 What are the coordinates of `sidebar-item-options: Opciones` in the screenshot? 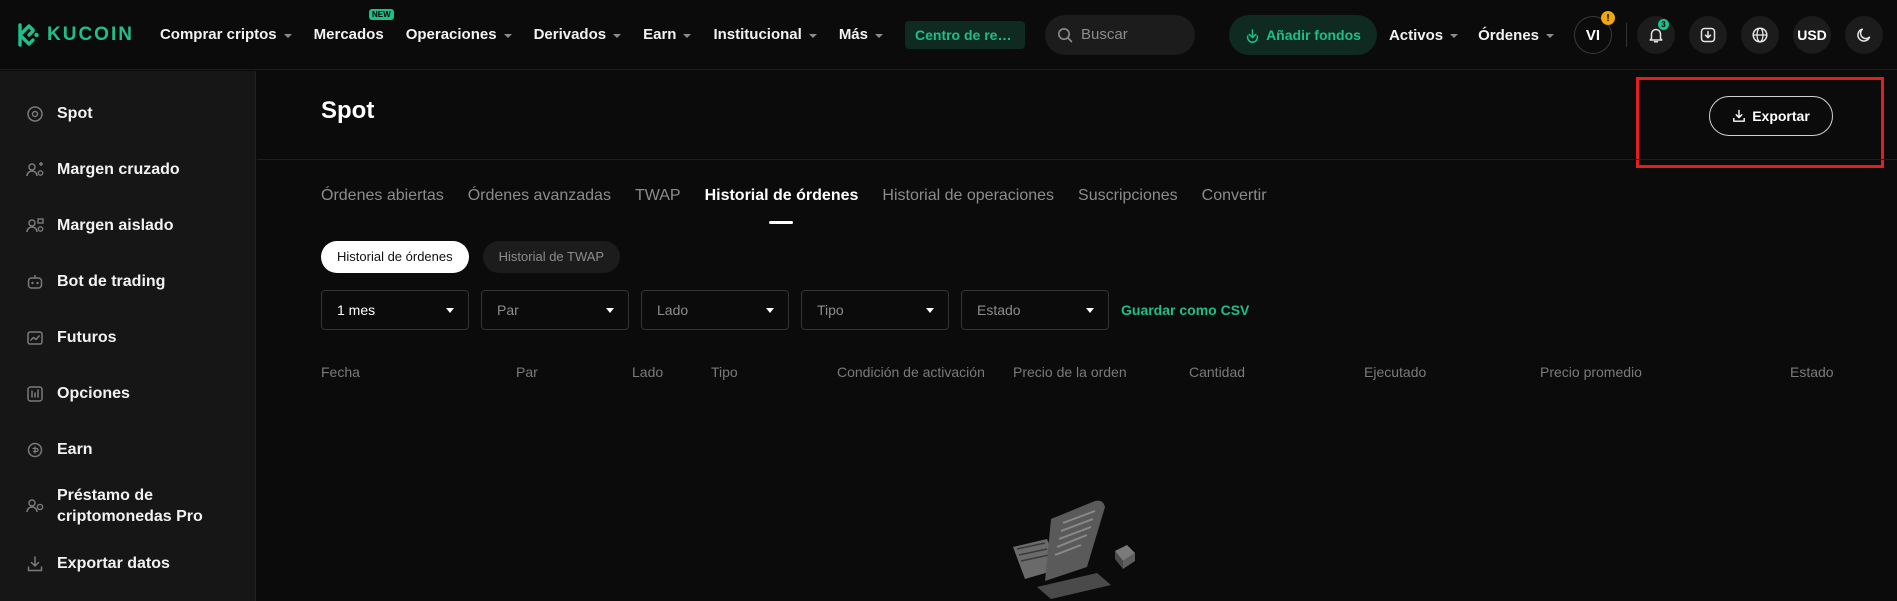 It's located at (77, 393).